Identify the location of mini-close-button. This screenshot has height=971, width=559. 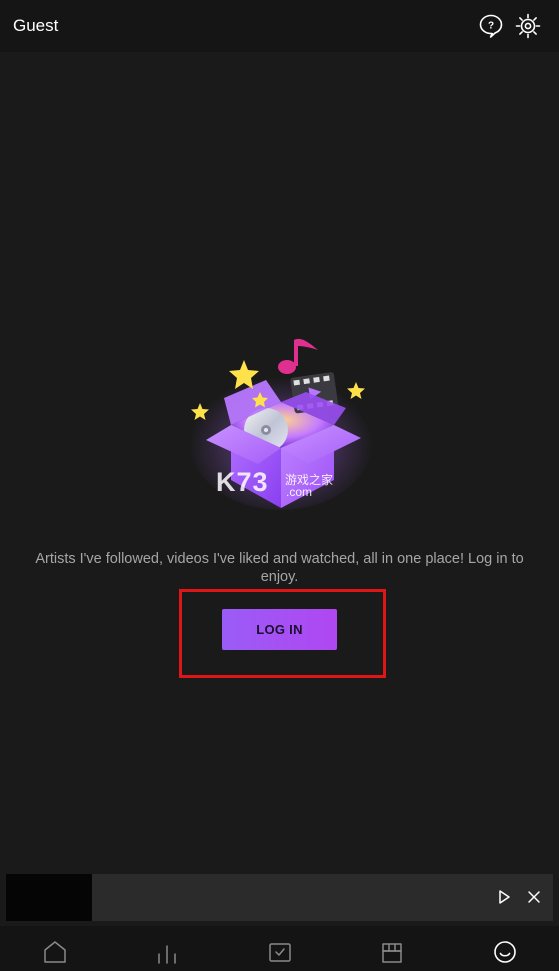
(534, 897).